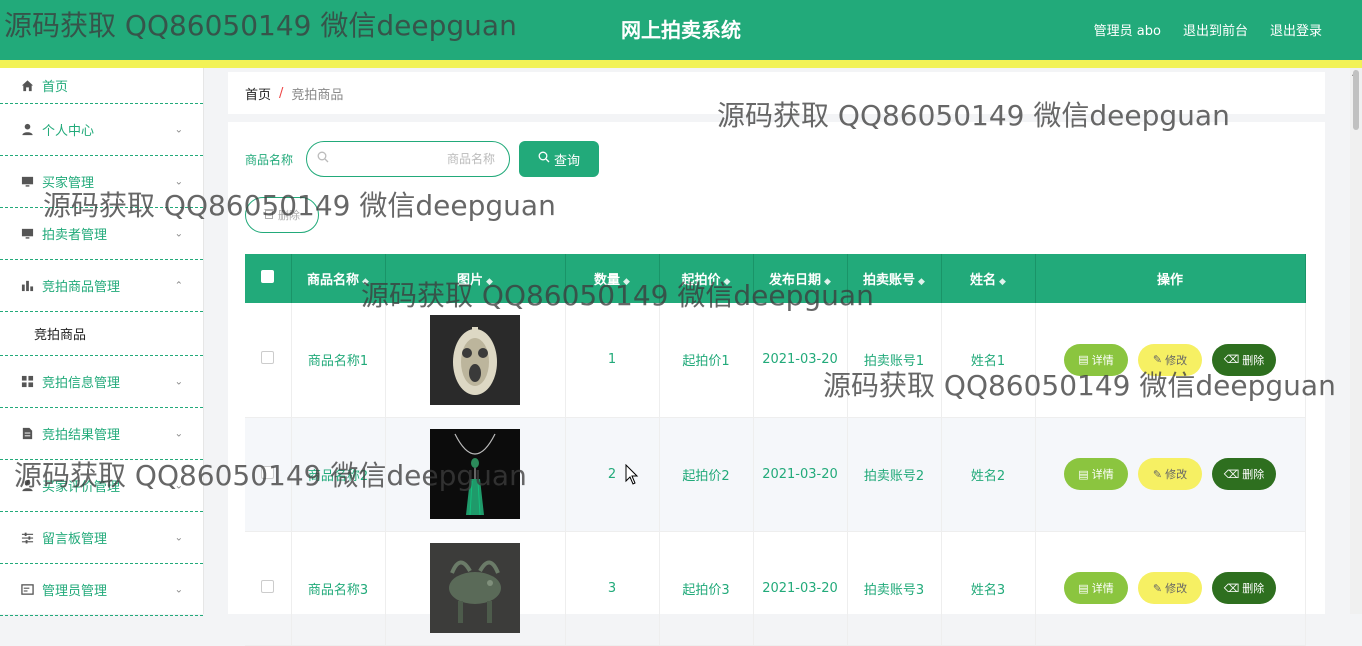 The height and width of the screenshot is (646, 1362). I want to click on actions-cell: ▤ 详情 ✎ 修改 ⌫ 删除, so click(1170, 588).